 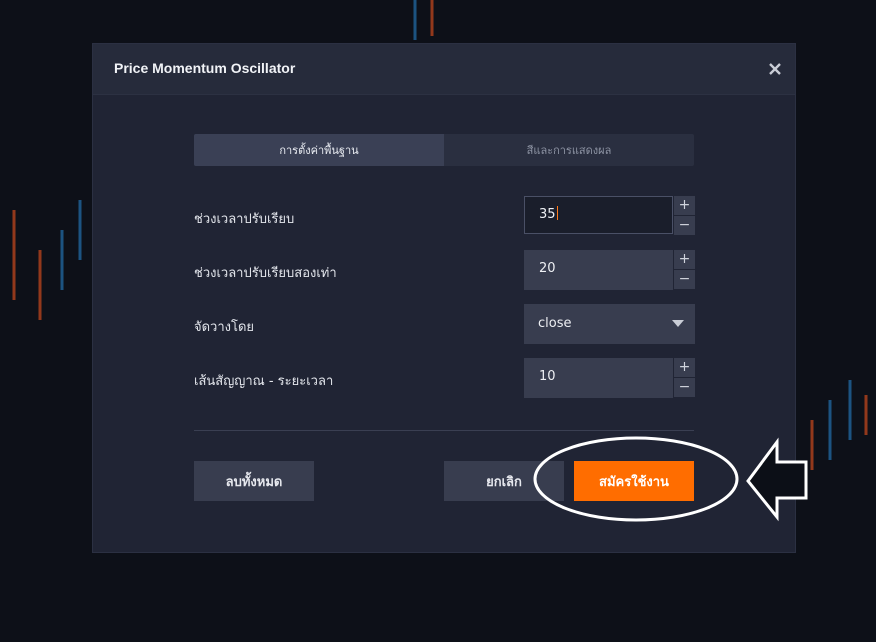 I want to click on double-smoothing-period-input: 20, so click(x=598, y=270).